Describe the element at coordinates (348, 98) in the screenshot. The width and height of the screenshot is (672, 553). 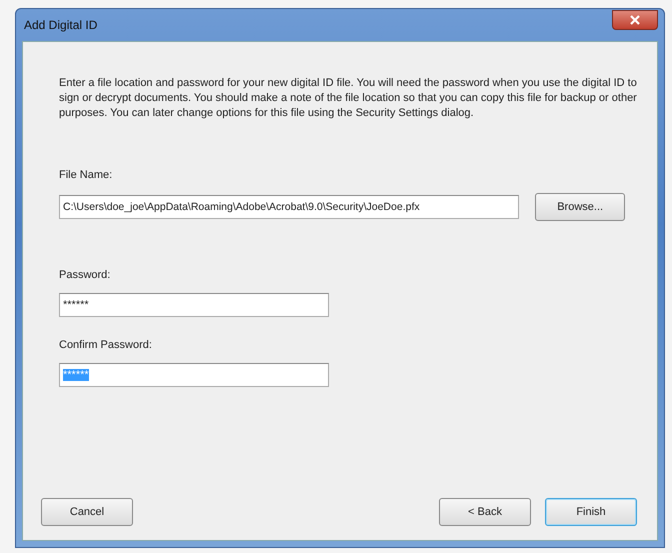
I see `instructions-text: Enter a file location and password for your new digital ID file. You will need the password when you use the digital ID to sign or decrypt documents. You should make a note of the file location so that you can copy this file for backup or other purposes. You can later change options for this file using the Security Settings dialog.` at that location.